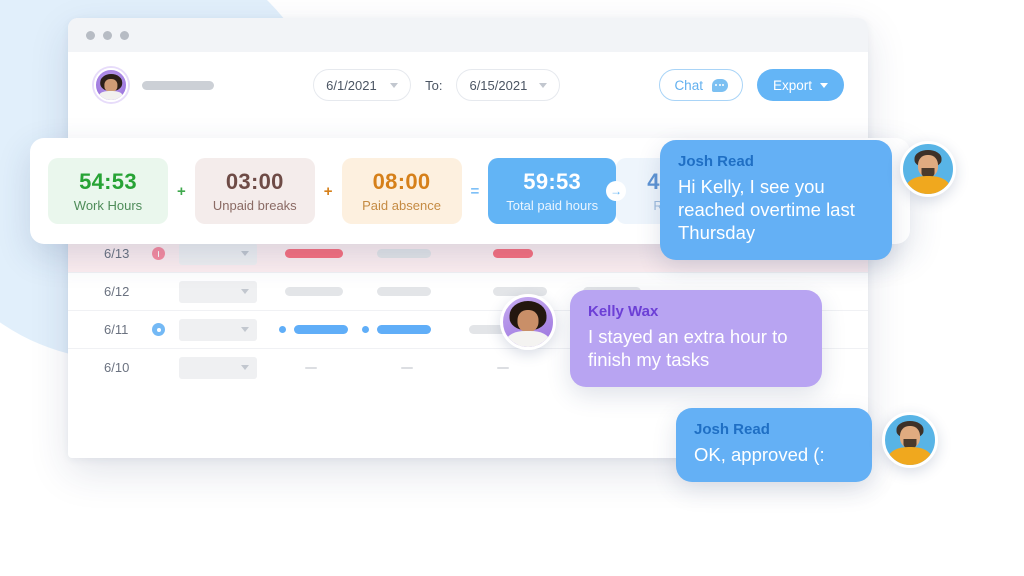 This screenshot has height=576, width=1024. Describe the element at coordinates (475, 191) in the screenshot. I see `operator-equals: =` at that location.